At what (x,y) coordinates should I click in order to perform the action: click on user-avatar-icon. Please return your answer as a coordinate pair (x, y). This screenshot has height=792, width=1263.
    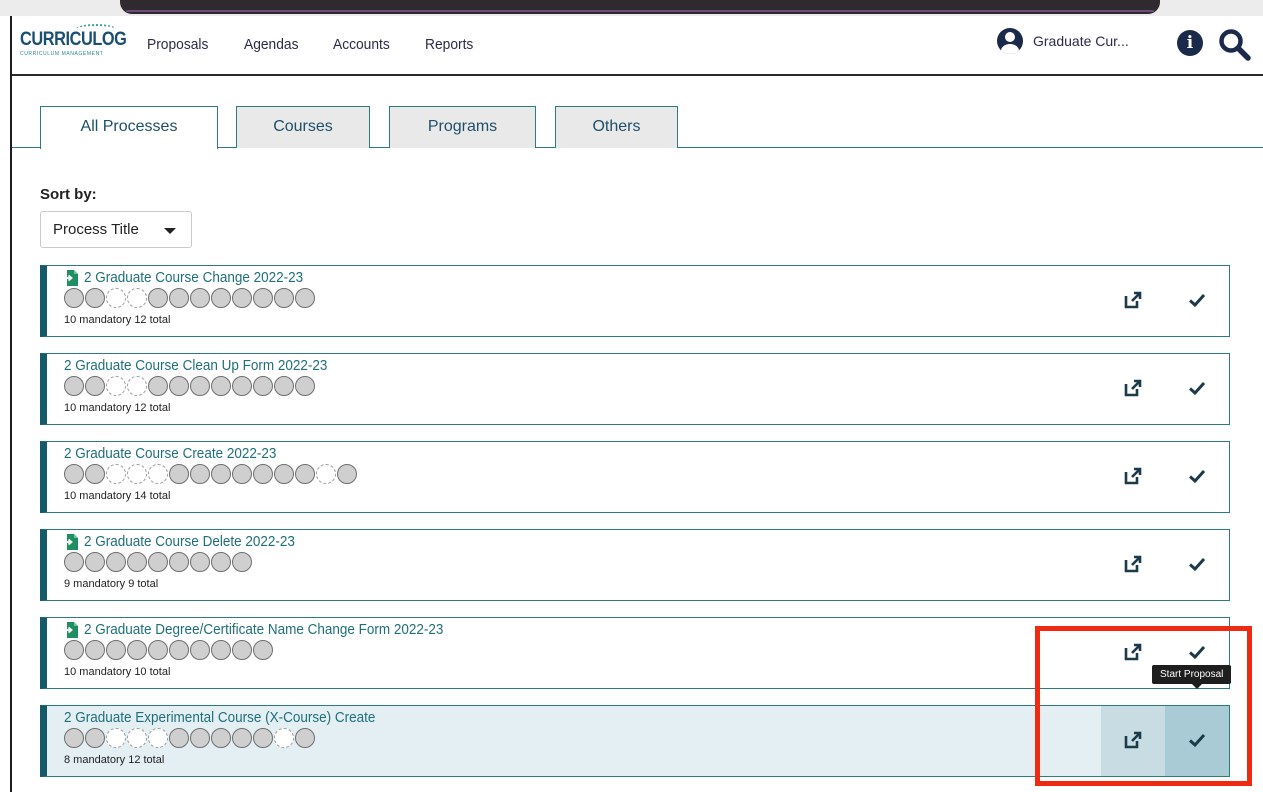
    Looking at the image, I should click on (1010, 41).